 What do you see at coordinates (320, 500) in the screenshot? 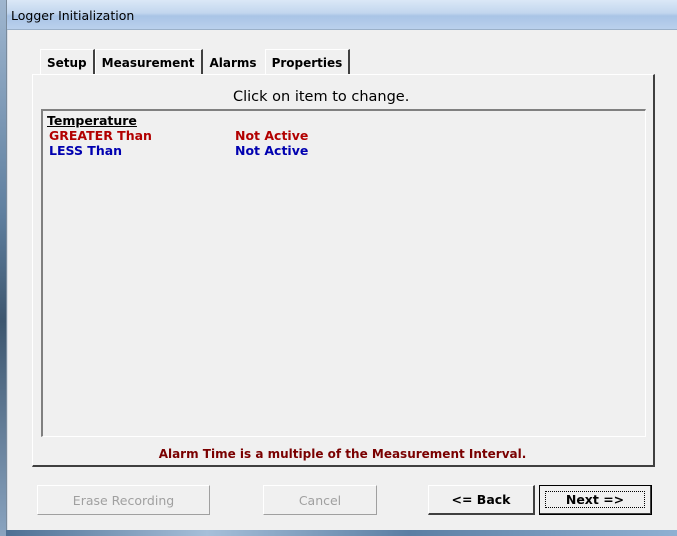
I see `cancel-button: Cancel` at bounding box center [320, 500].